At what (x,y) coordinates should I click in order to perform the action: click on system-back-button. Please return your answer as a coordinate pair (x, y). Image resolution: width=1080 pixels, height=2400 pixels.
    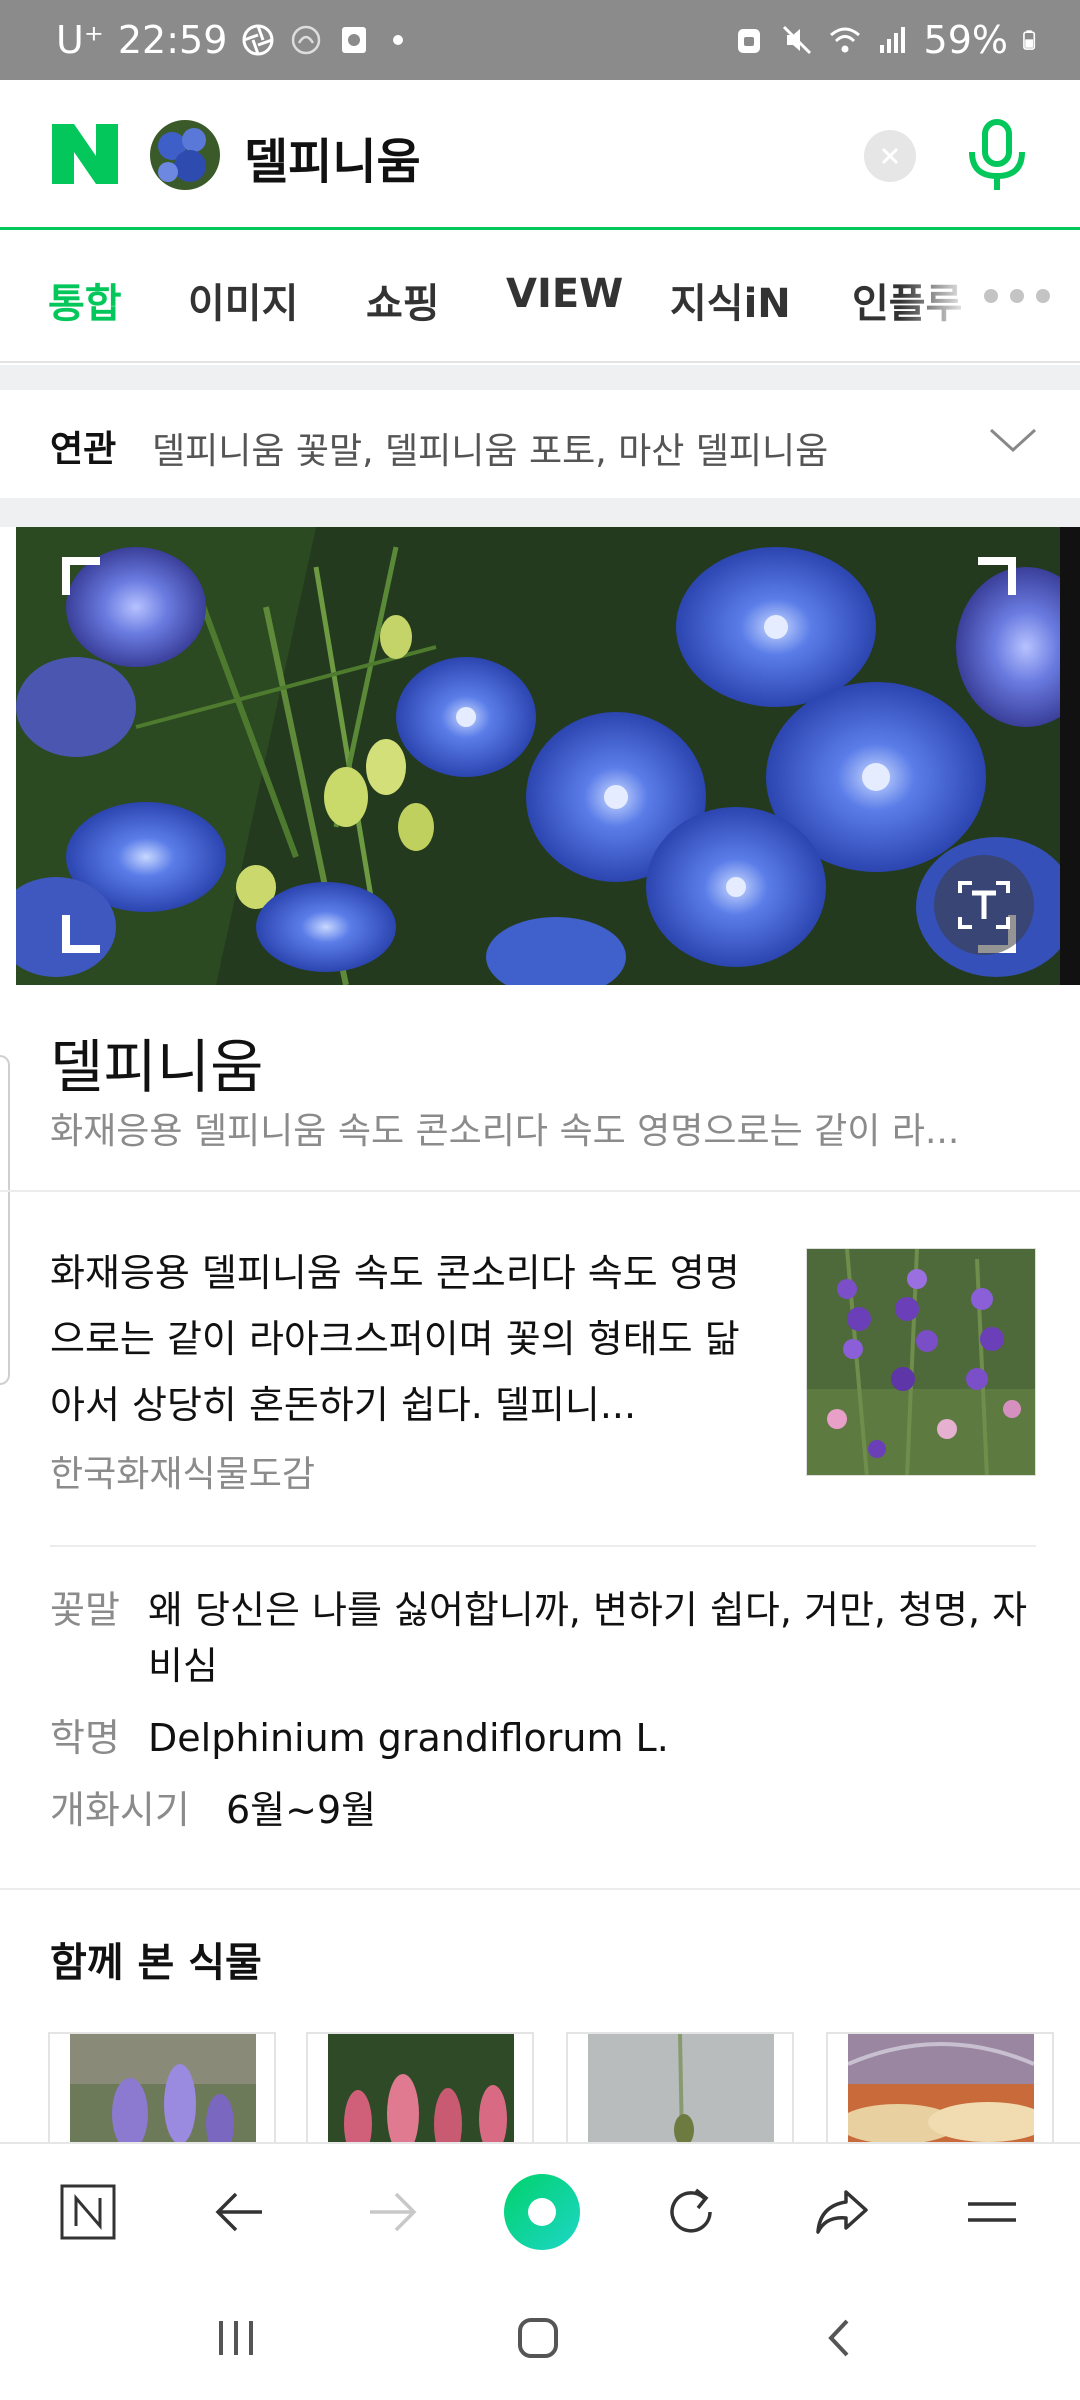
    Looking at the image, I should click on (840, 2338).